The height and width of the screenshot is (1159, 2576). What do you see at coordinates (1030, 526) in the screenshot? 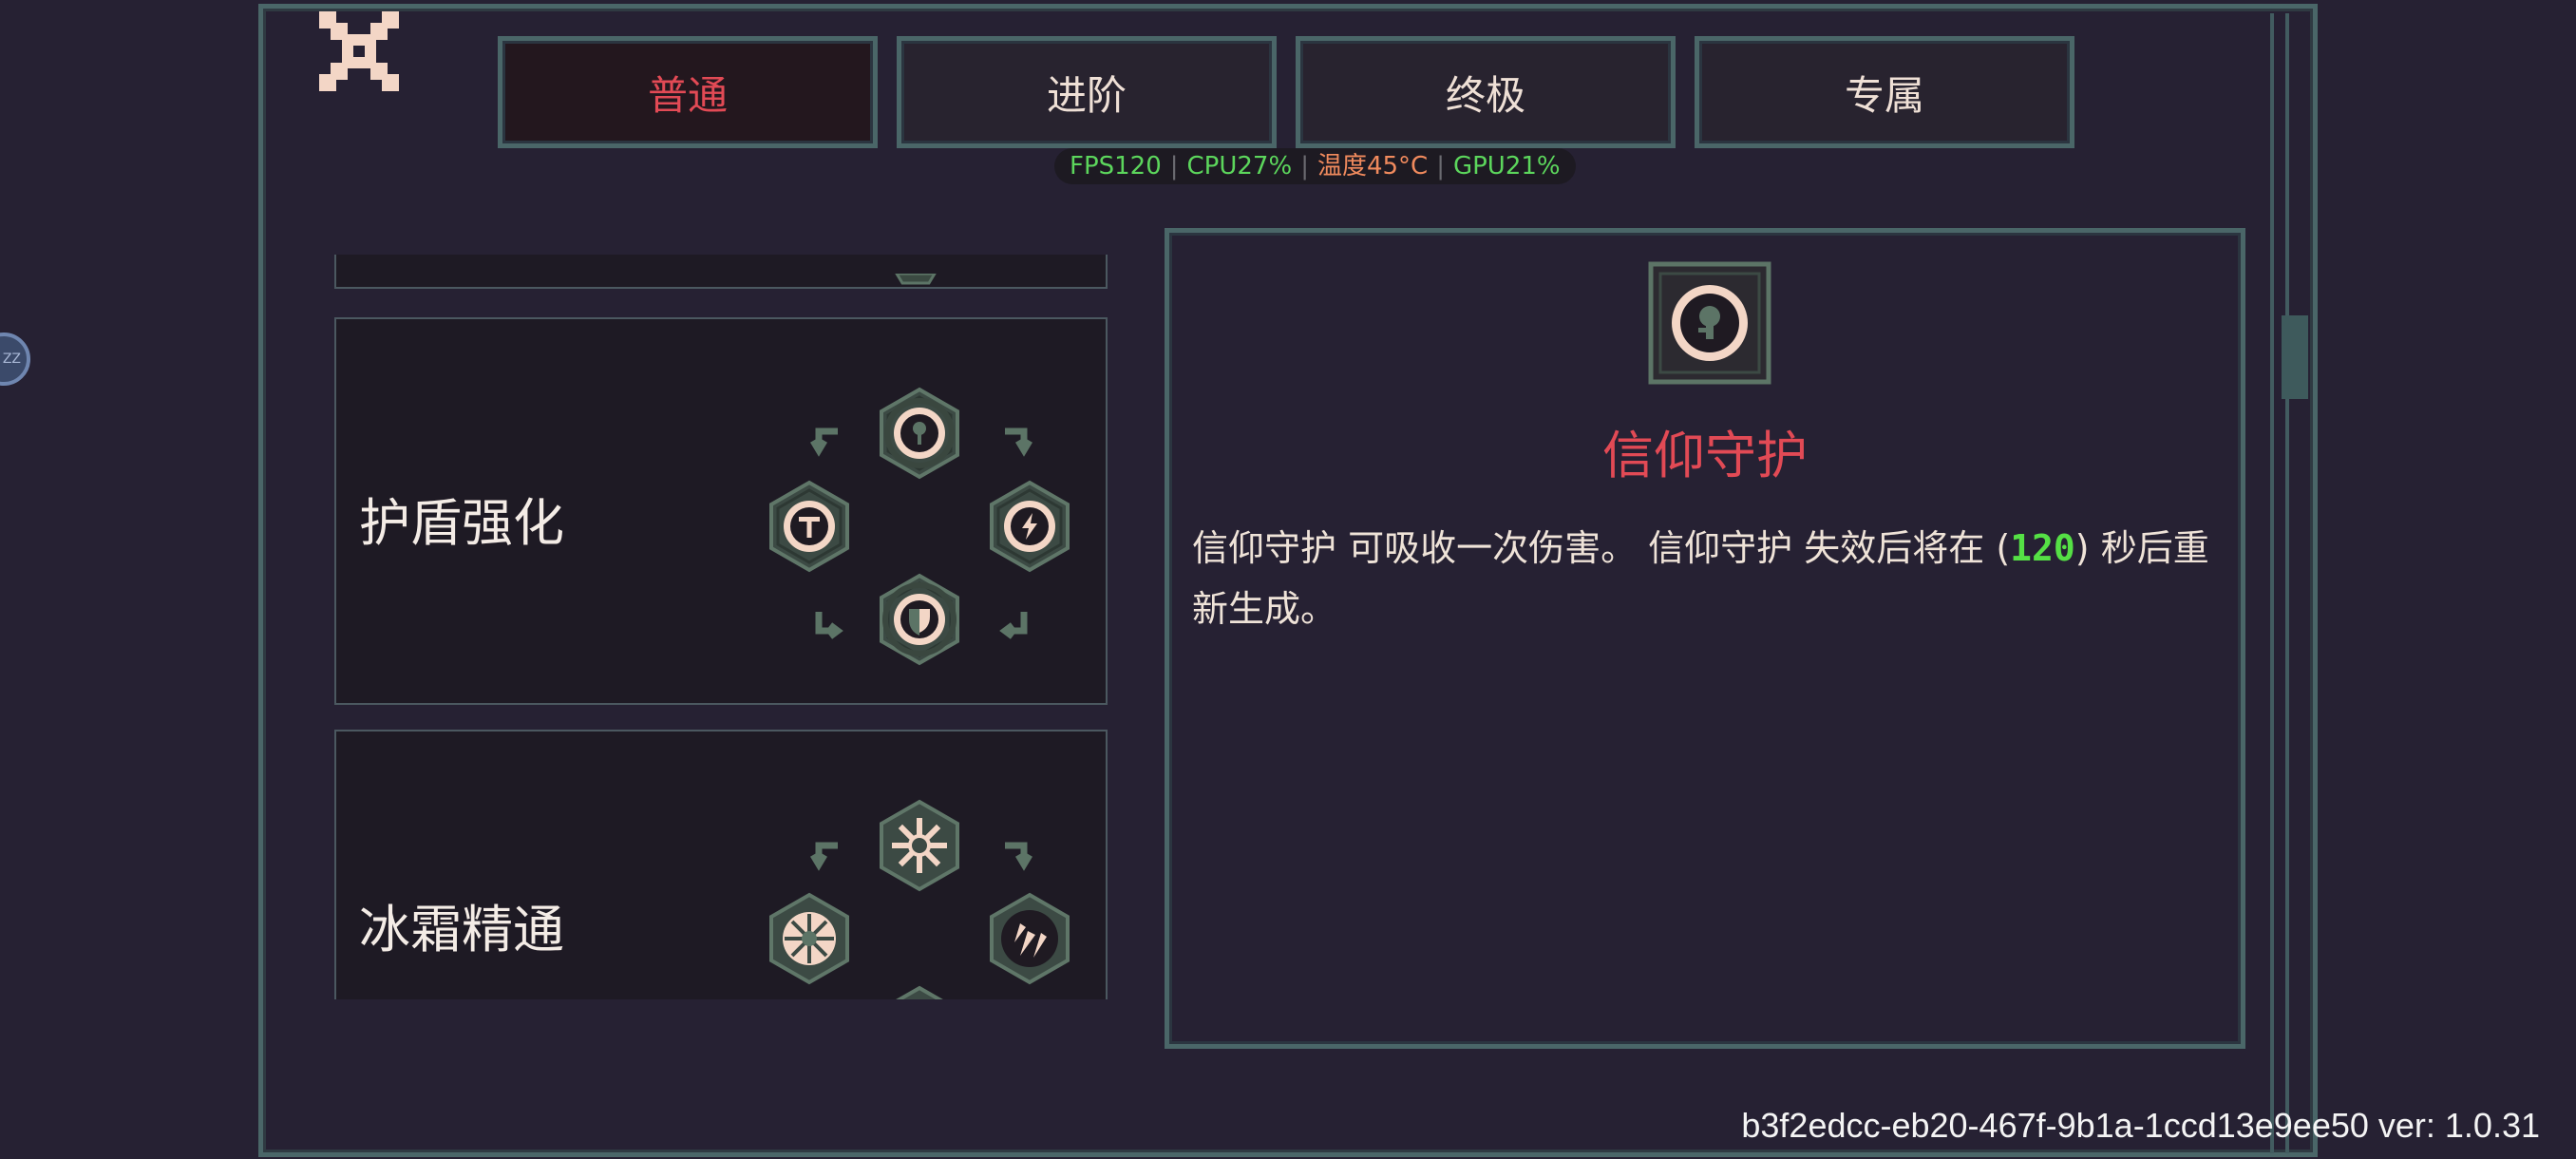
I see `lightning-icon` at bounding box center [1030, 526].